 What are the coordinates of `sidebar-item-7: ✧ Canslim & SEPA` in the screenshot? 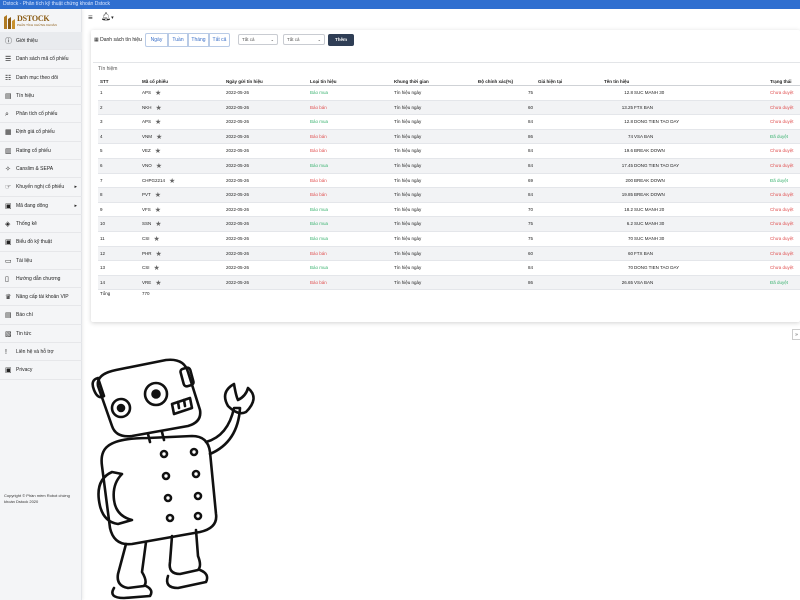 It's located at (41, 169).